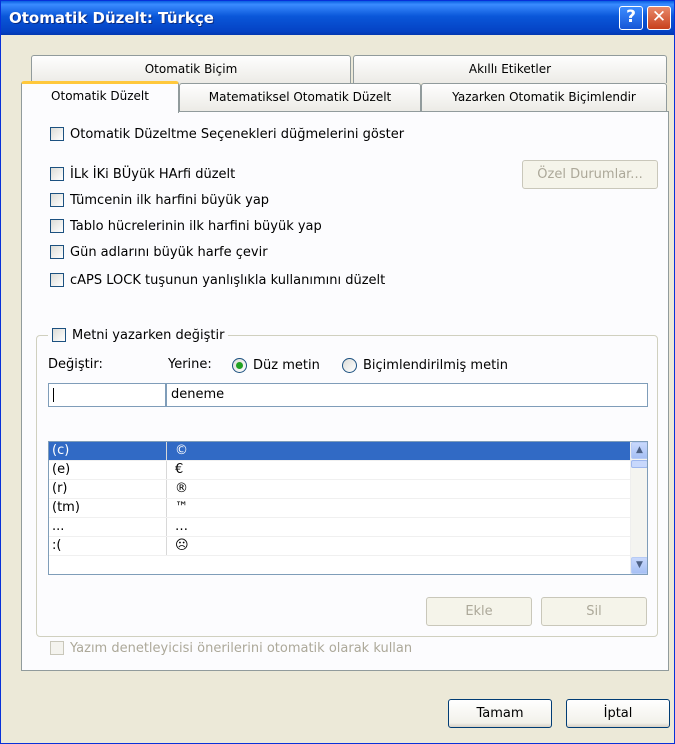  I want to click on show-buttons-checkbox, so click(57, 134).